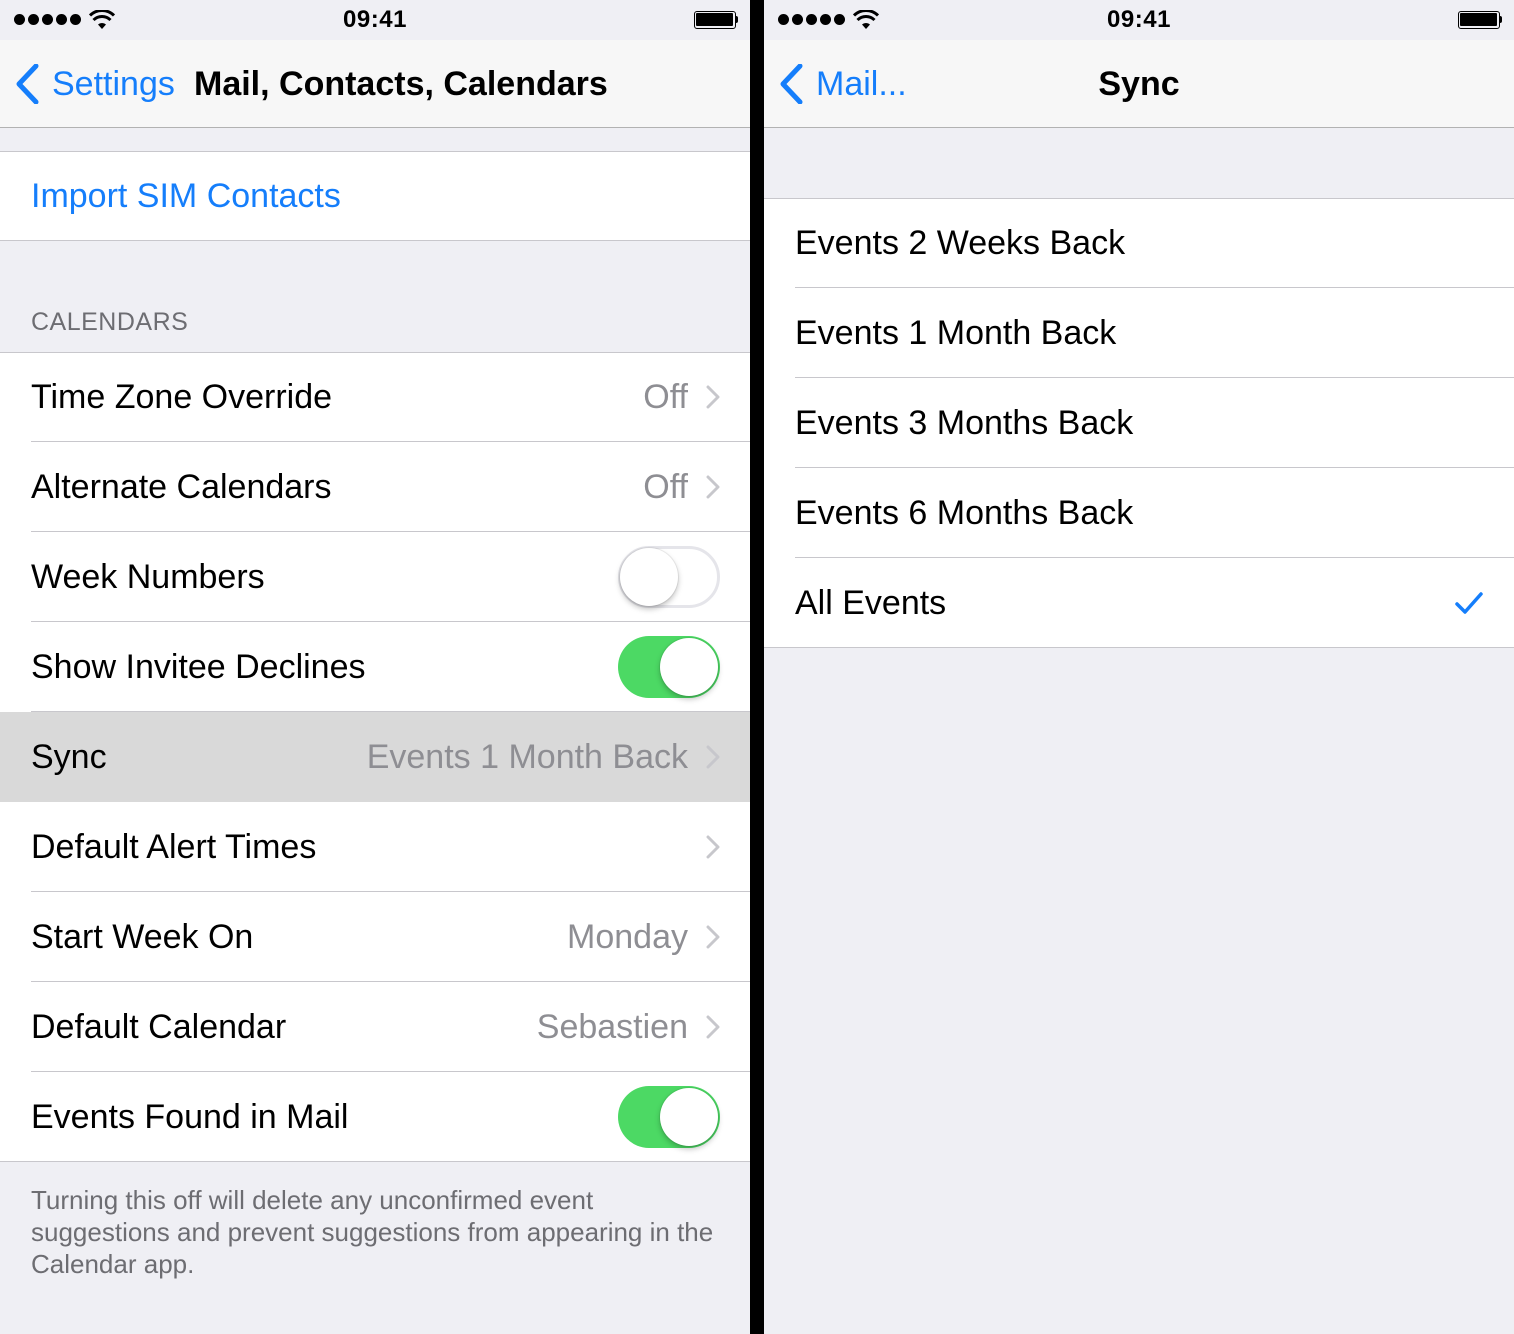 This screenshot has height=1334, width=1514. What do you see at coordinates (375, 847) in the screenshot?
I see `default-alert-times-row: Default Alert Times` at bounding box center [375, 847].